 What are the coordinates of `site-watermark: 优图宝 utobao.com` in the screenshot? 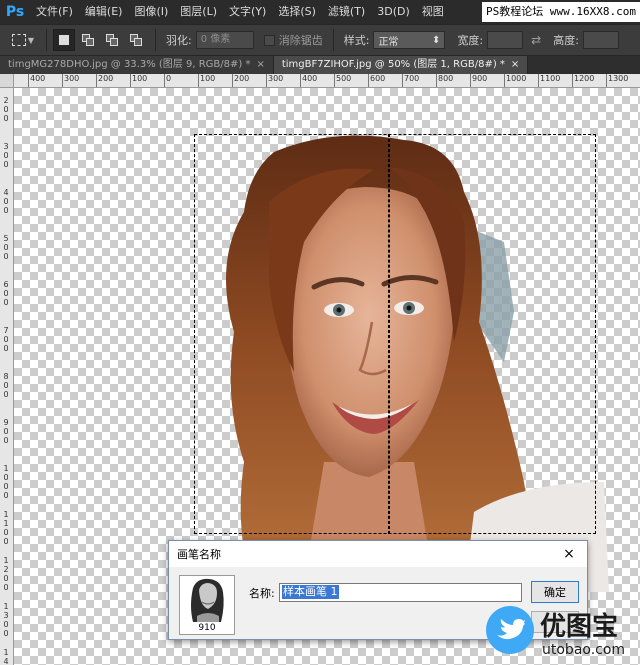 It's located at (562, 634).